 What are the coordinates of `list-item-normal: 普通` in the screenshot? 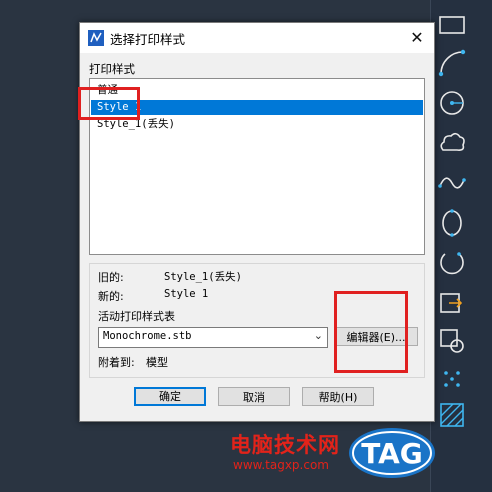 It's located at (257, 90).